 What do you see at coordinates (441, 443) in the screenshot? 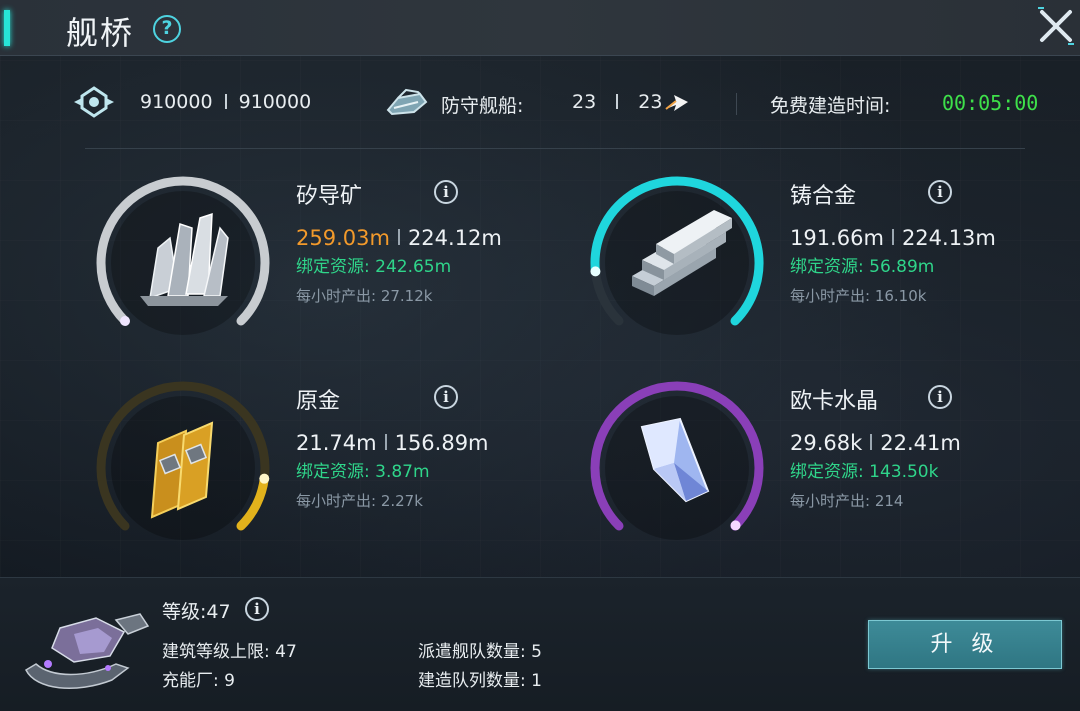
I see `resource-capacity: 156.89m` at bounding box center [441, 443].